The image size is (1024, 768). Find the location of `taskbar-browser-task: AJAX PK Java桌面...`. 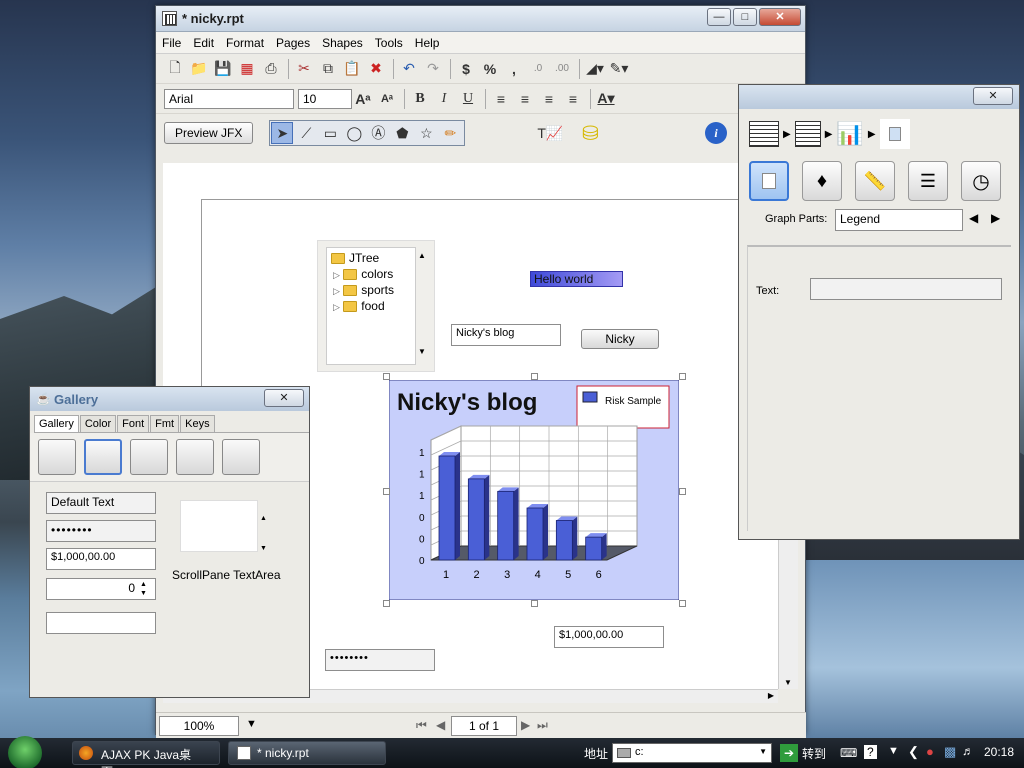

taskbar-browser-task: AJAX PK Java桌面... is located at coordinates (146, 754).